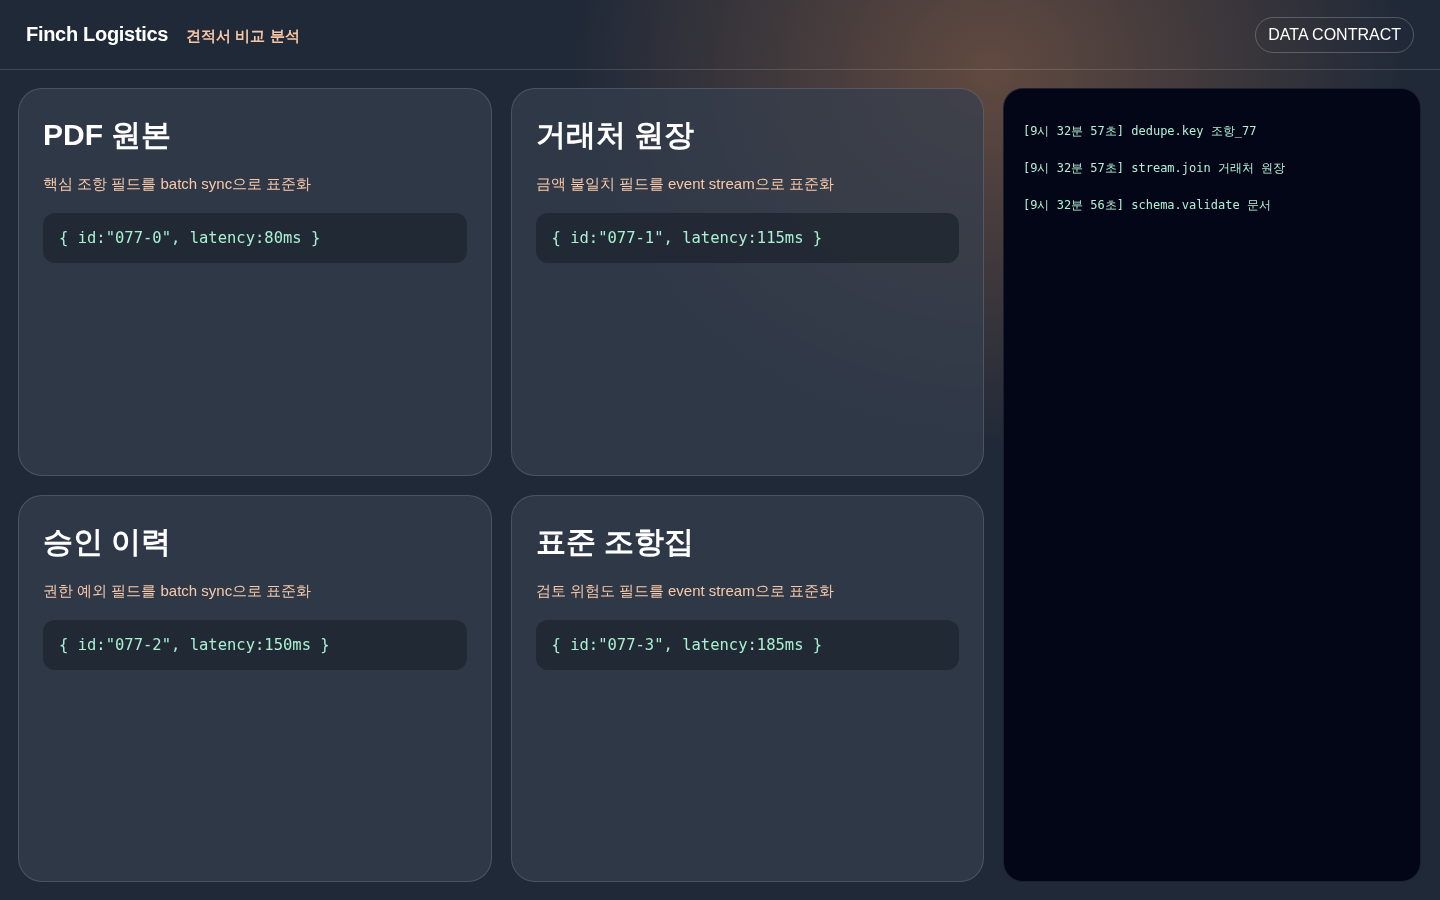 The height and width of the screenshot is (900, 1440). Describe the element at coordinates (615, 135) in the screenshot. I see `card-title: 거래처 원장` at that location.